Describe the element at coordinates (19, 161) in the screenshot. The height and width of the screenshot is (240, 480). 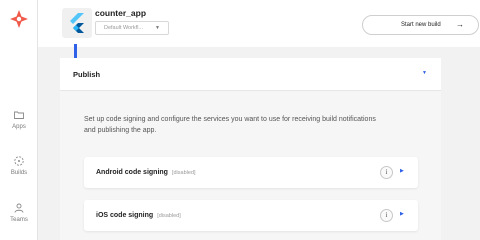
I see `builds-icon` at that location.